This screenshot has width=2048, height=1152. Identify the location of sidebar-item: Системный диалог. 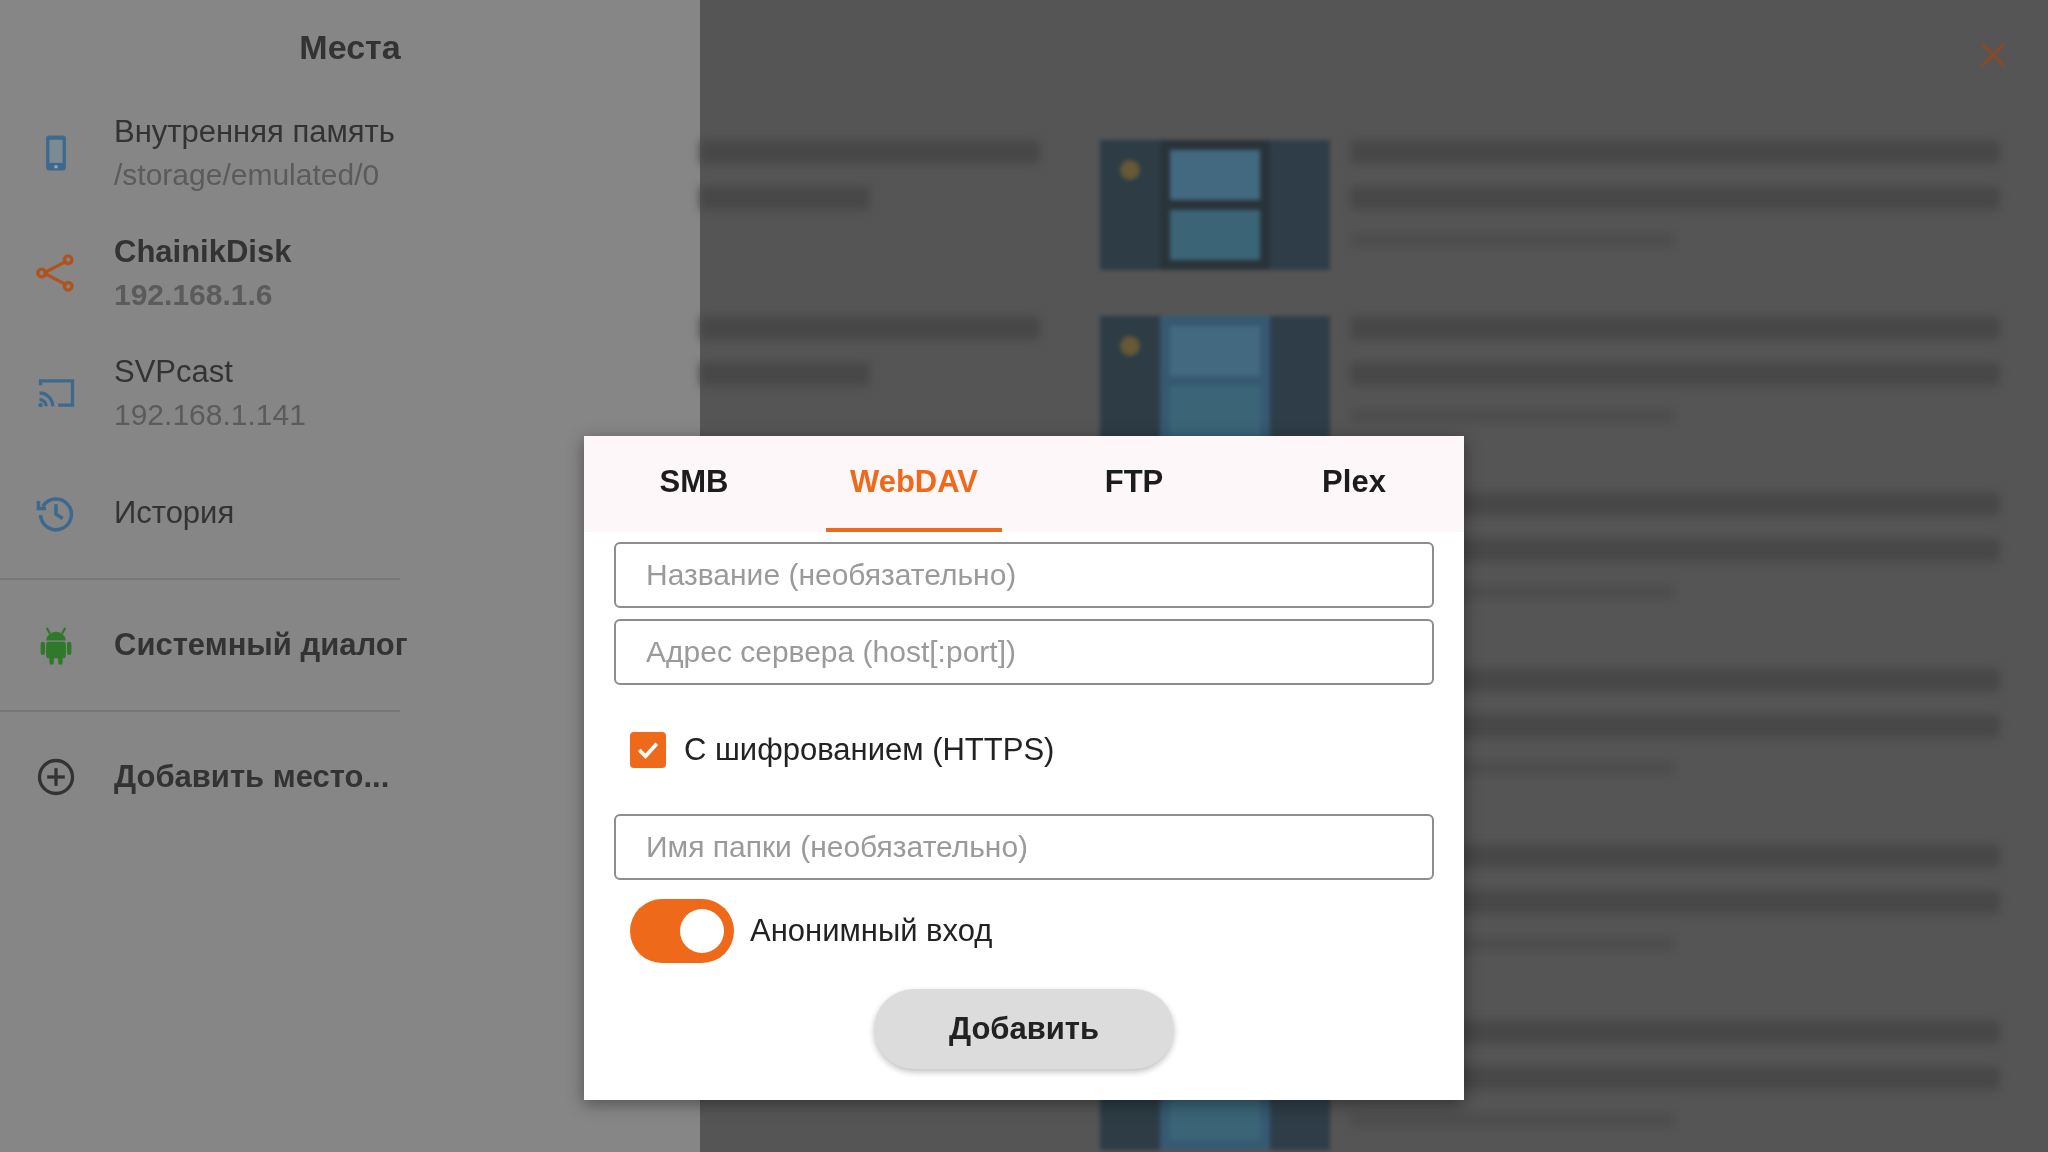
(260, 645).